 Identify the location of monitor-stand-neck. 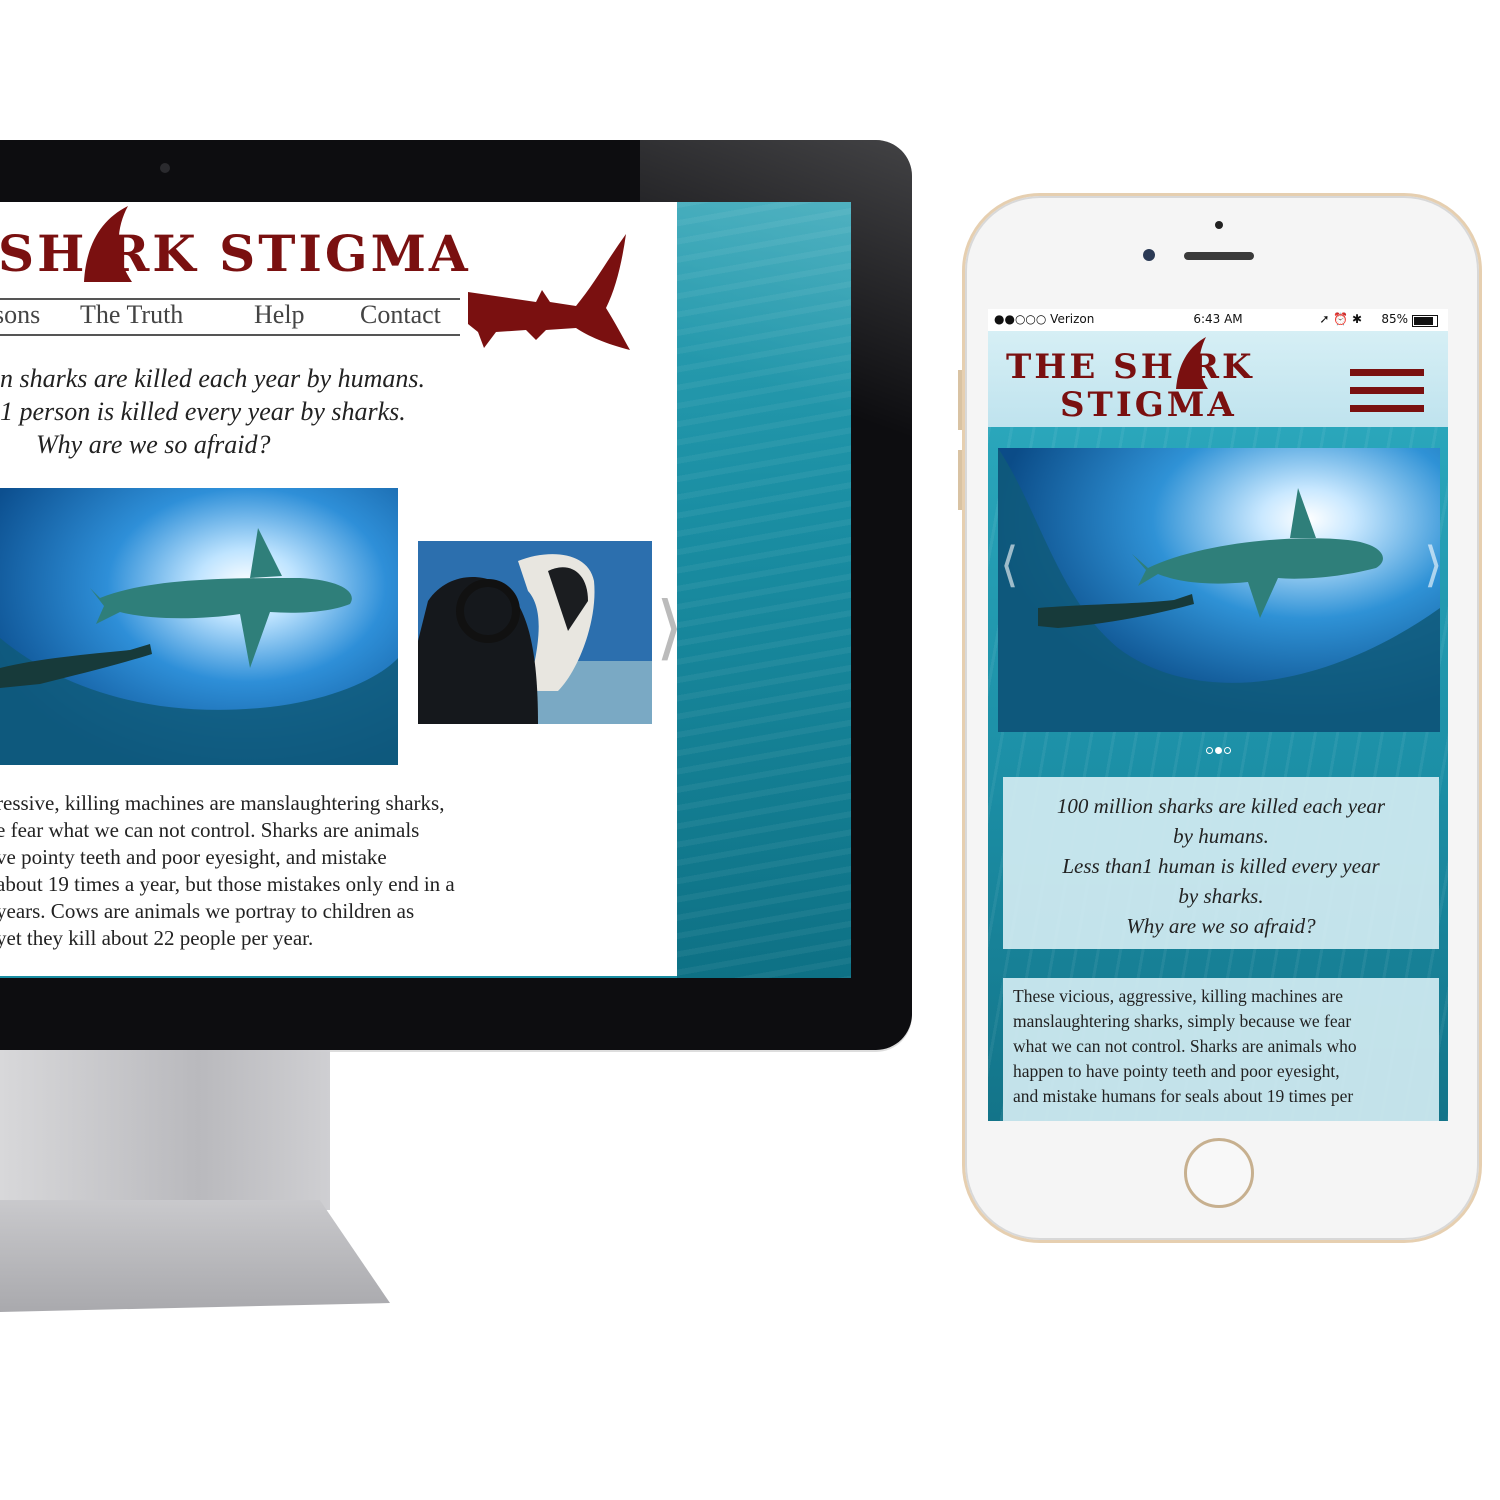
(165, 1130).